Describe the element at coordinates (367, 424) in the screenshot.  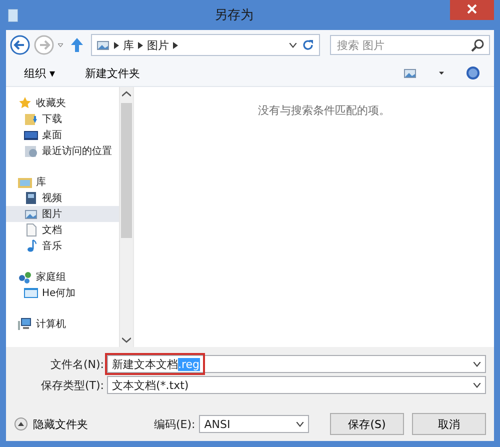
I see `save-button: 保存(S)` at that location.